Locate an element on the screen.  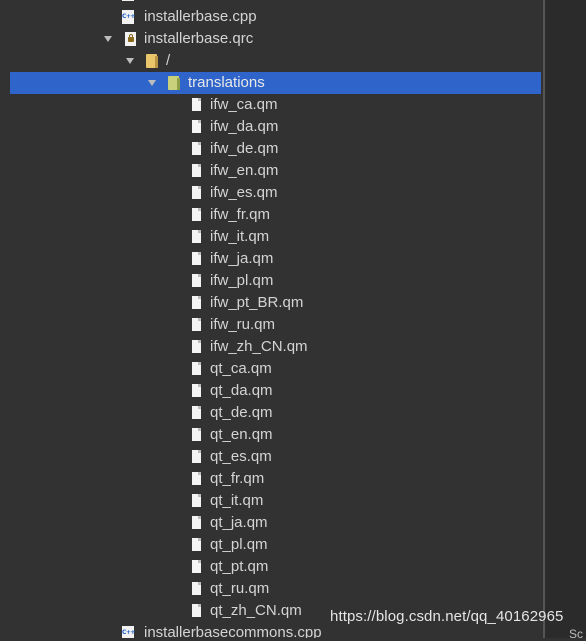
tree-row-label: installerbase.cpp is located at coordinates (200, 16).